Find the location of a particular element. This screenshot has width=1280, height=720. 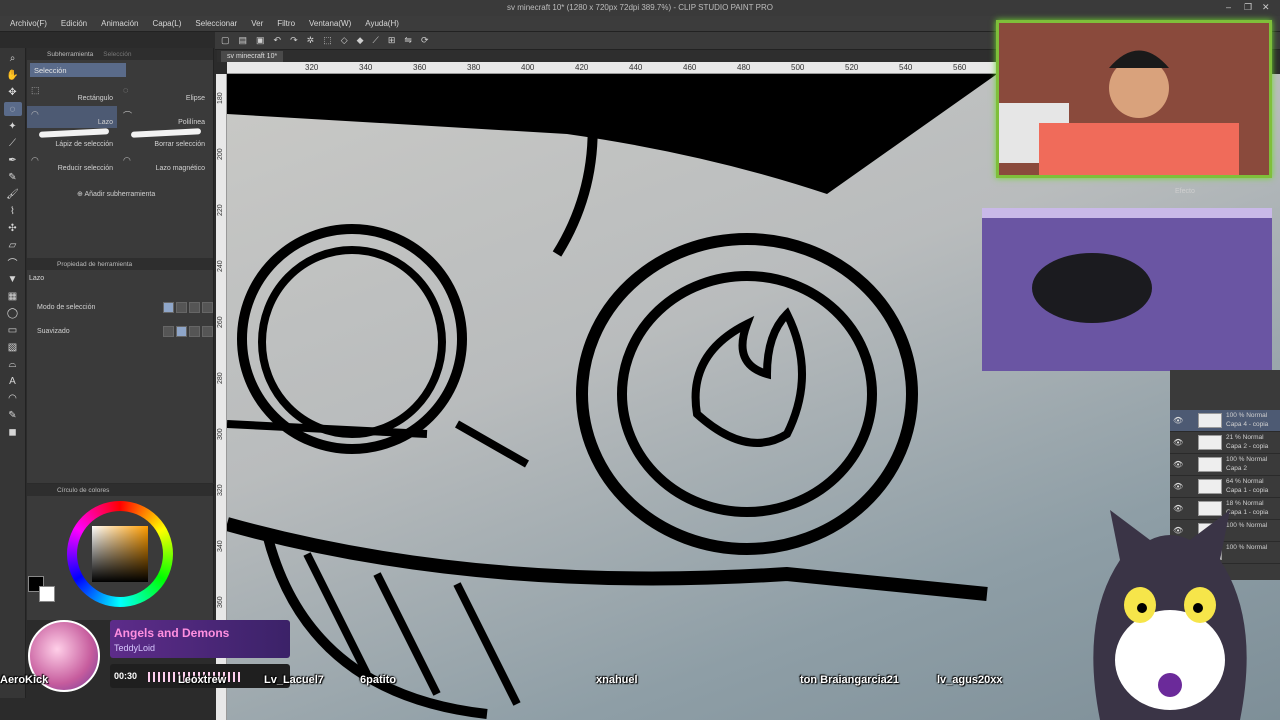

subtool-group-selection: Selección is located at coordinates (78, 70).